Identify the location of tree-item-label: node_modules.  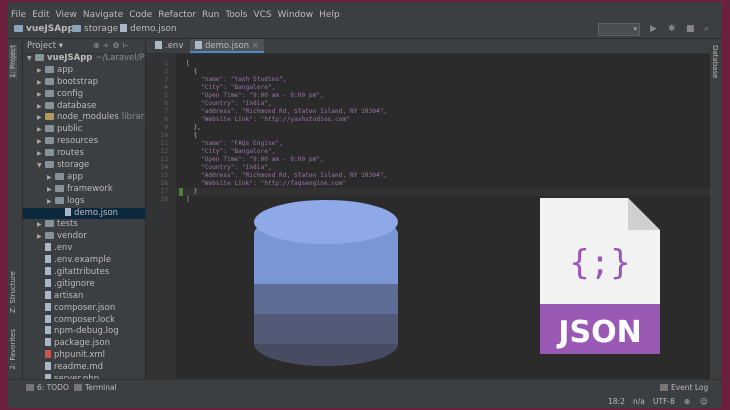
(88, 117).